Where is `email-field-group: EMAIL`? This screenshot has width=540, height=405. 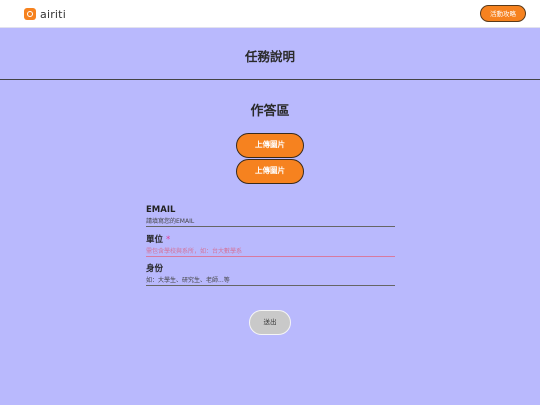
email-field-group: EMAIL is located at coordinates (270, 216).